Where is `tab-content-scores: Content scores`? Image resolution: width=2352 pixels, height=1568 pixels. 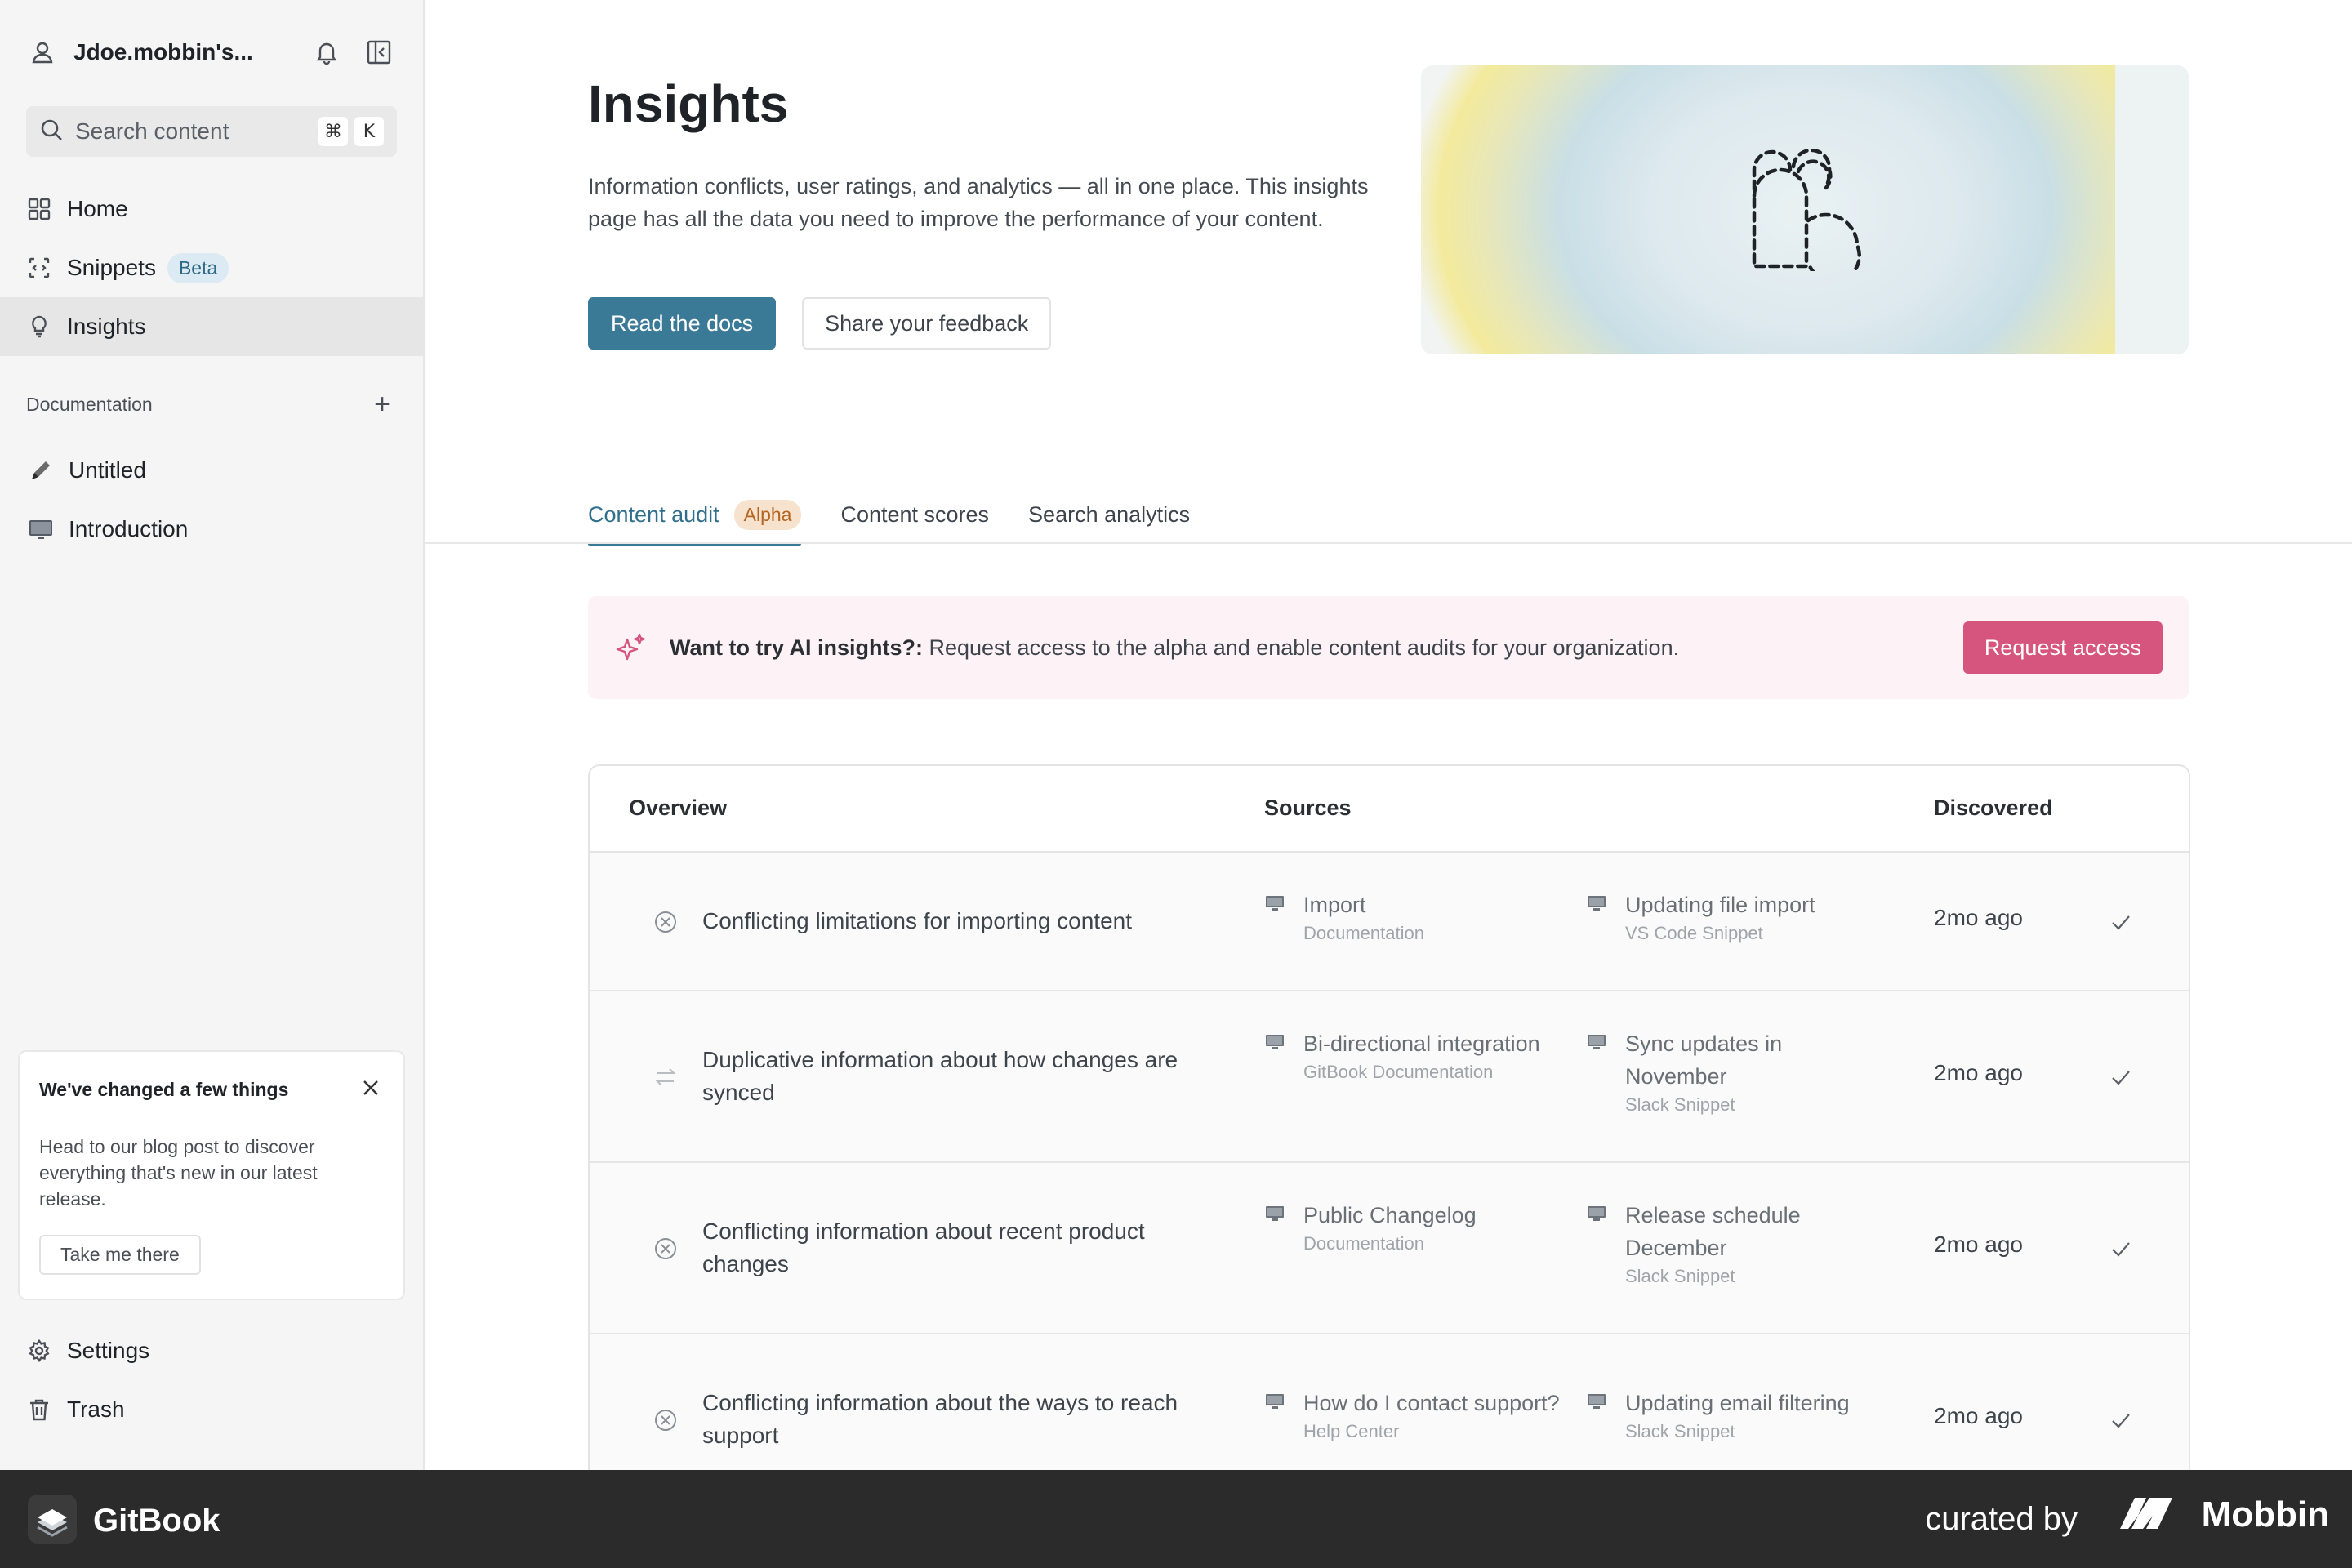 tab-content-scores: Content scores is located at coordinates (914, 514).